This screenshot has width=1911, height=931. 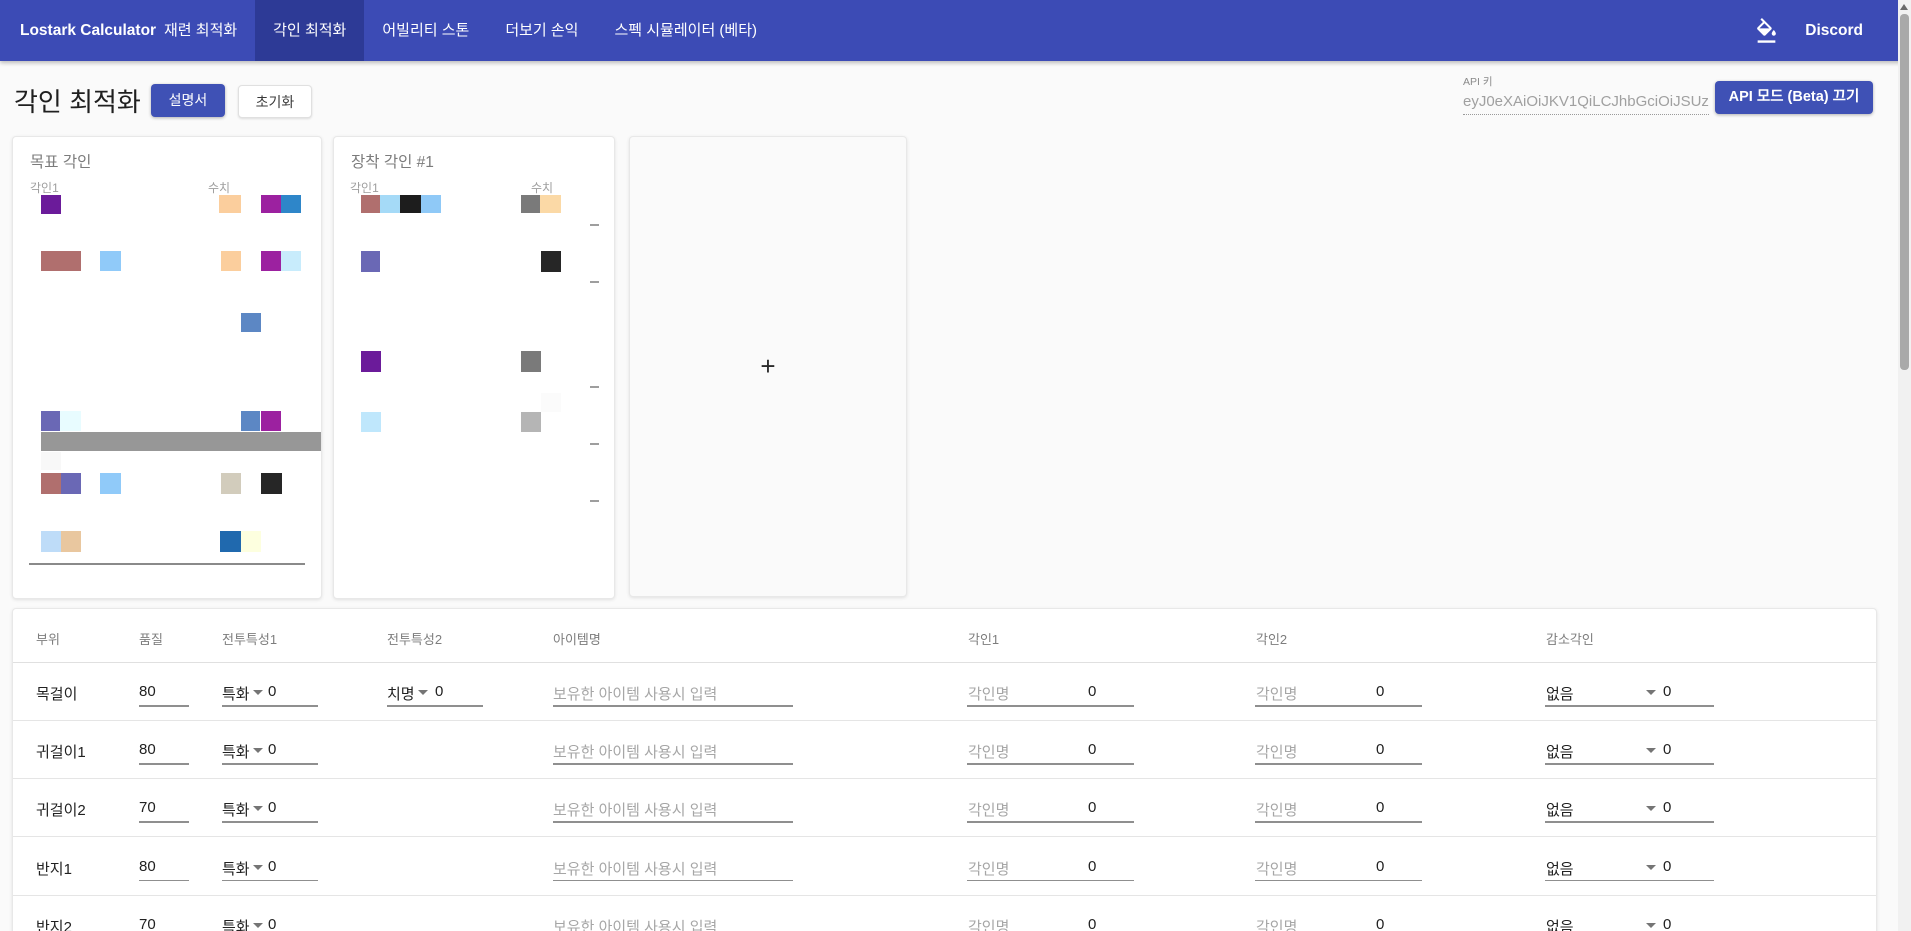 What do you see at coordinates (1904, 7) in the screenshot?
I see `scroll-up-arrow` at bounding box center [1904, 7].